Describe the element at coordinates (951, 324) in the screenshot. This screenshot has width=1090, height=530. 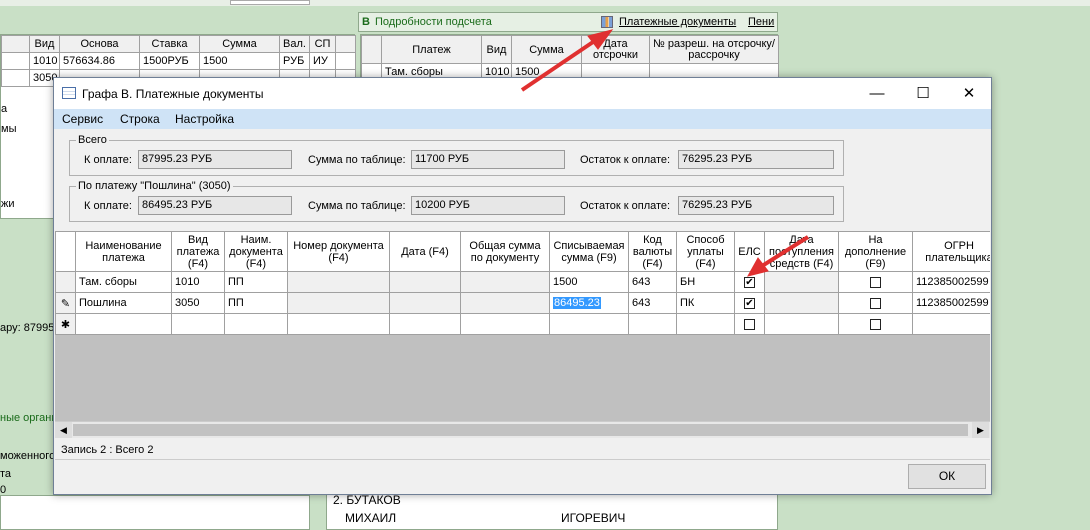
I see `cell-ogrn` at that location.